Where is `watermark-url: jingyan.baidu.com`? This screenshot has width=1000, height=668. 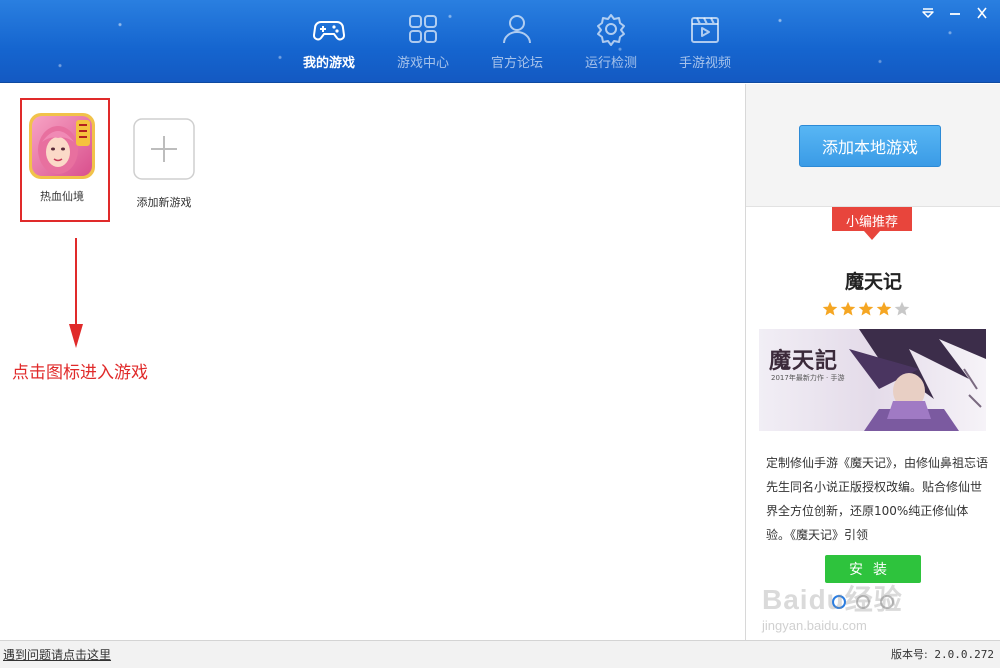
watermark-url: jingyan.baidu.com is located at coordinates (814, 625).